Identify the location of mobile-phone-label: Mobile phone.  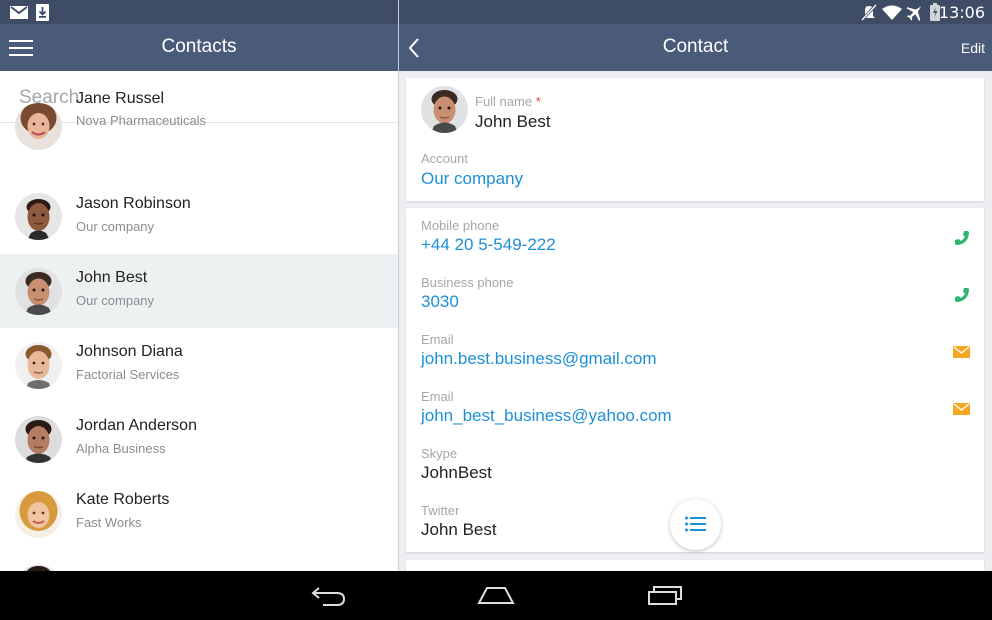
(460, 225).